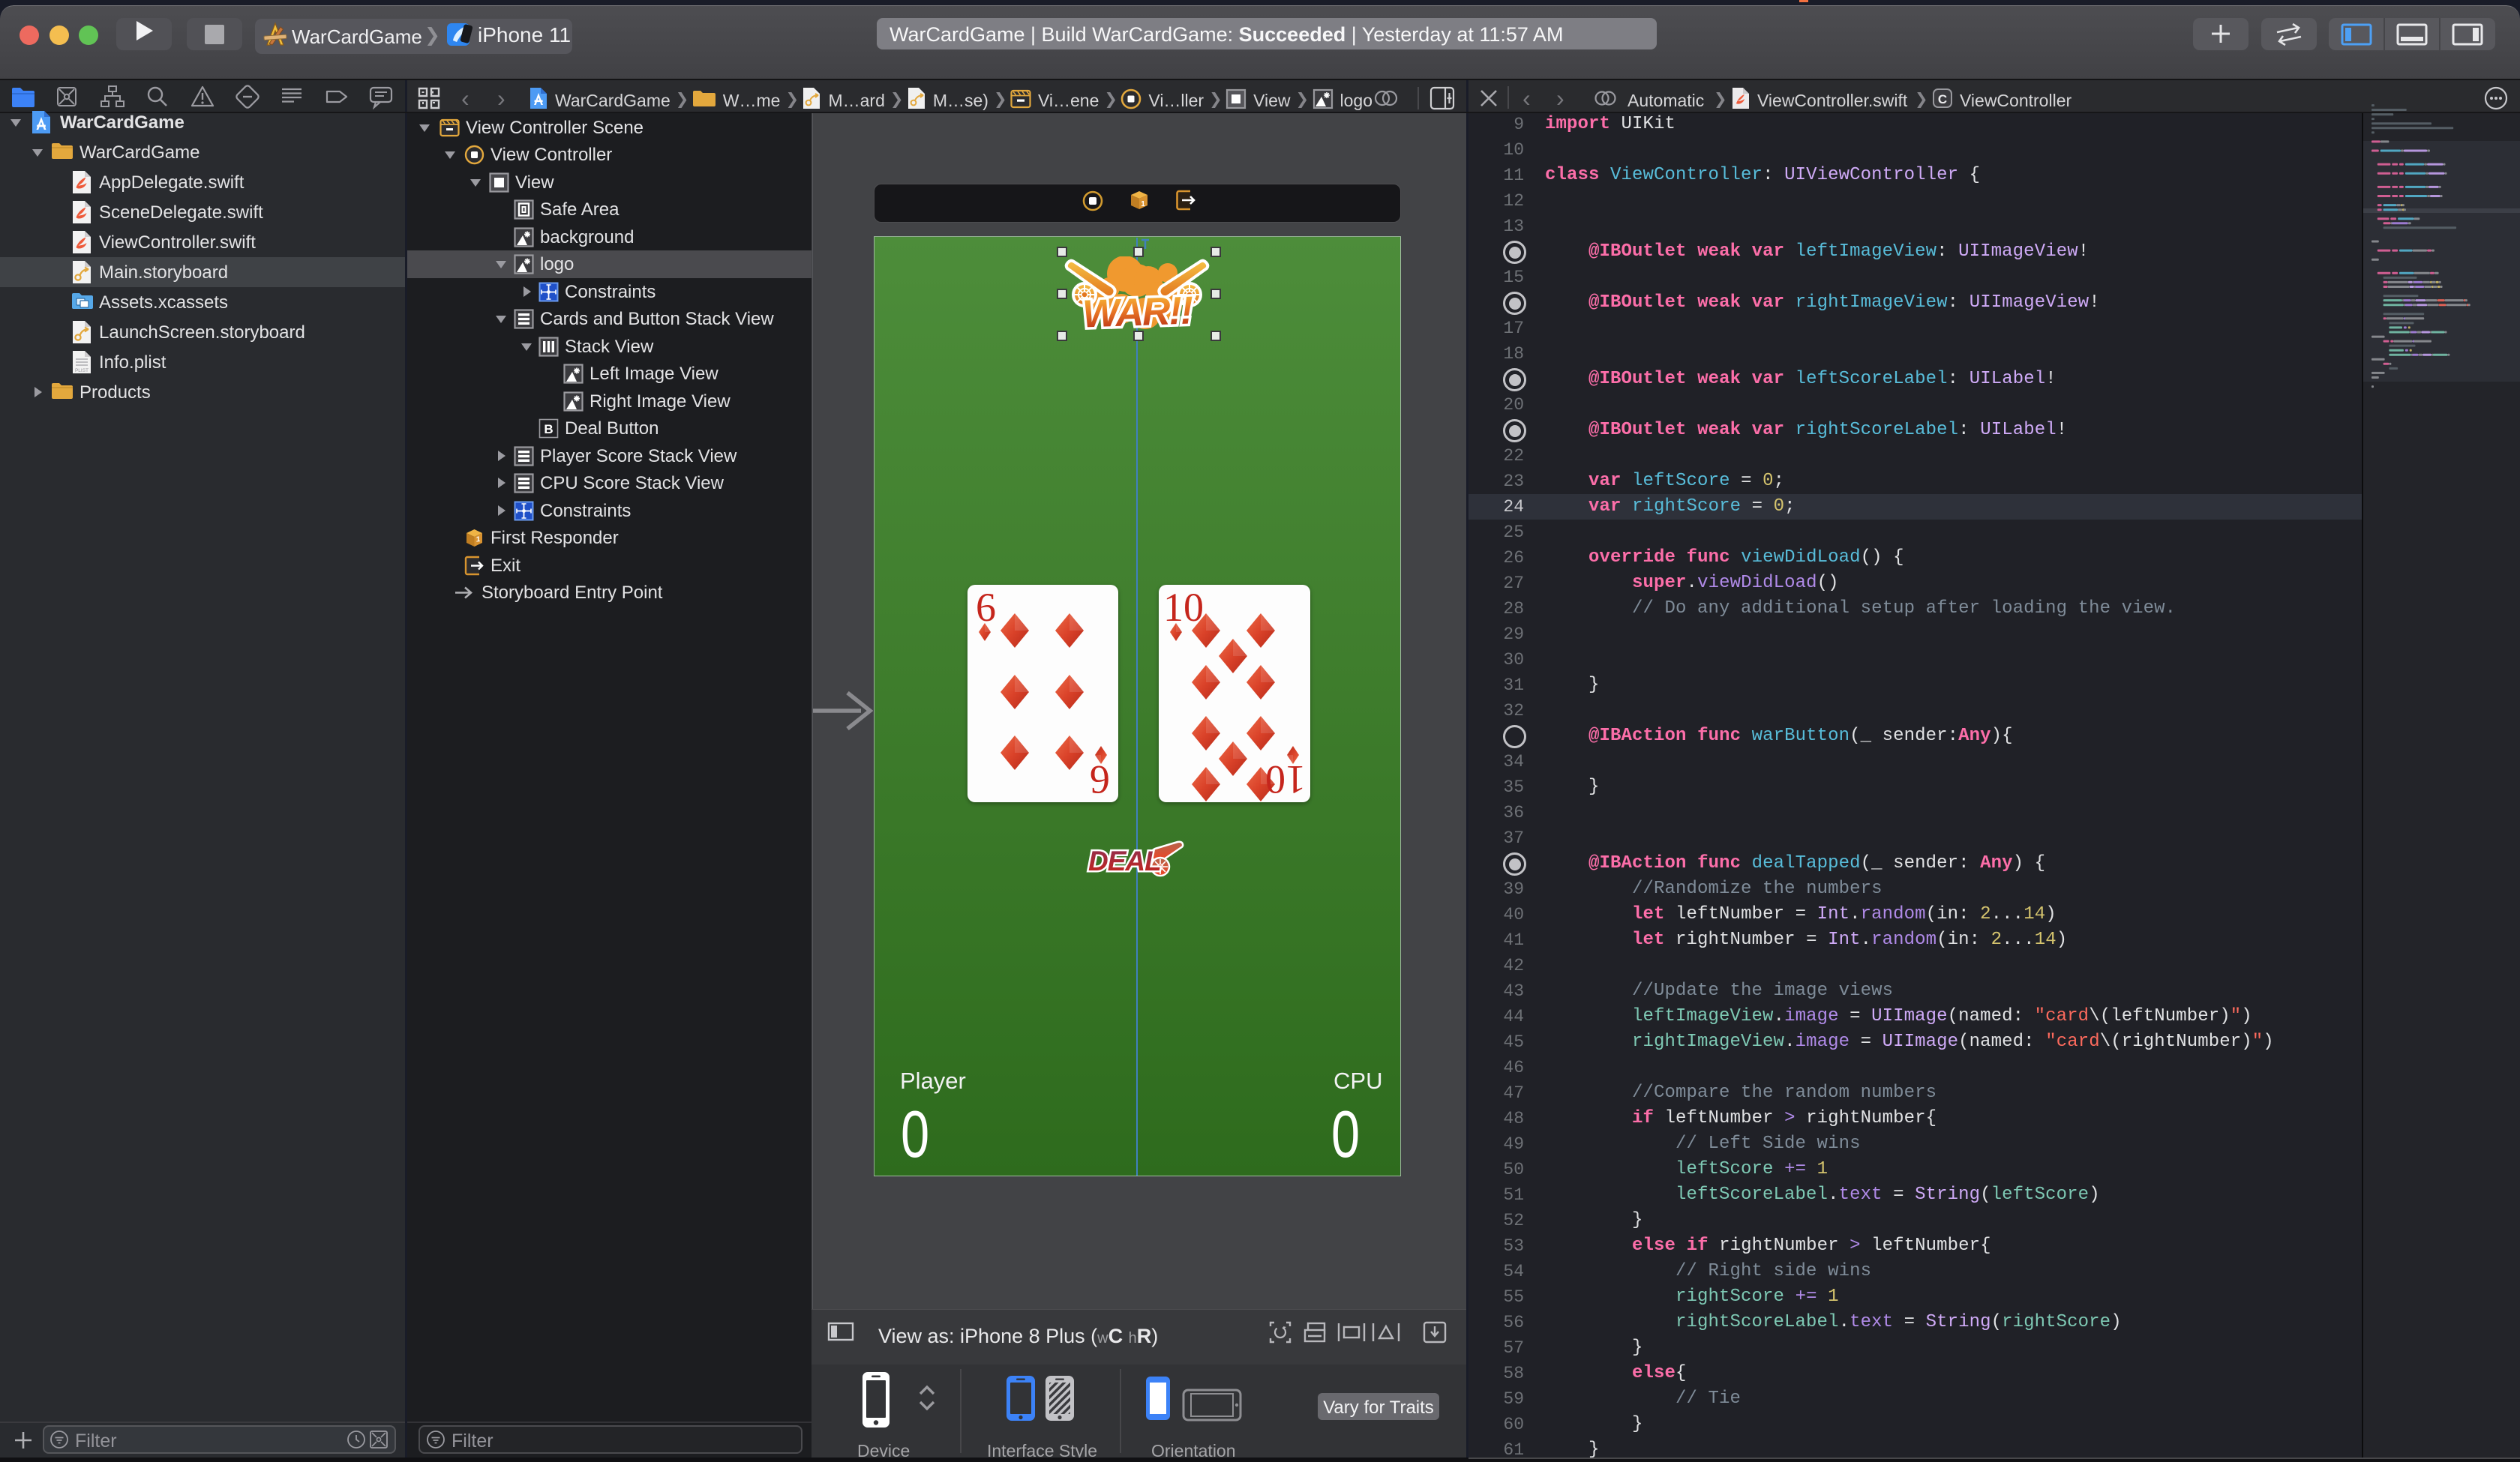 This screenshot has width=2520, height=1462. Describe the element at coordinates (1942, 99) in the screenshot. I see `svg-text: C` at that location.